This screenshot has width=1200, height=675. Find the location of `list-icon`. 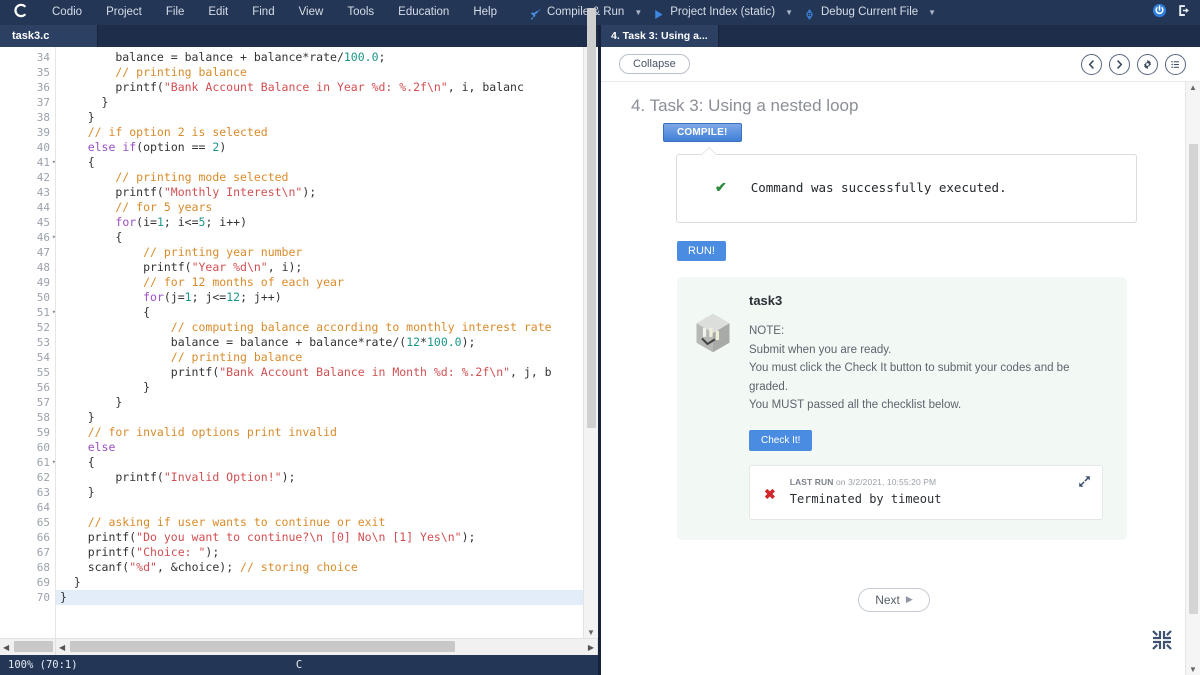

list-icon is located at coordinates (1175, 64).